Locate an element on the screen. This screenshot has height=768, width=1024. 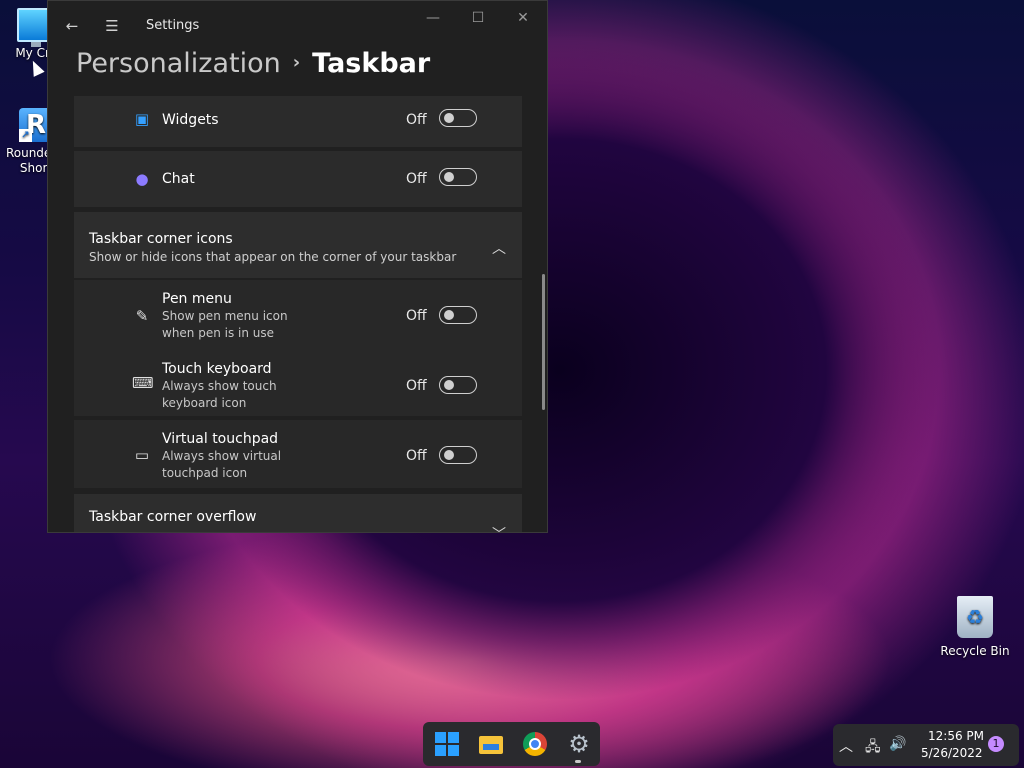
pen-icon: ✎ is located at coordinates (142, 316).